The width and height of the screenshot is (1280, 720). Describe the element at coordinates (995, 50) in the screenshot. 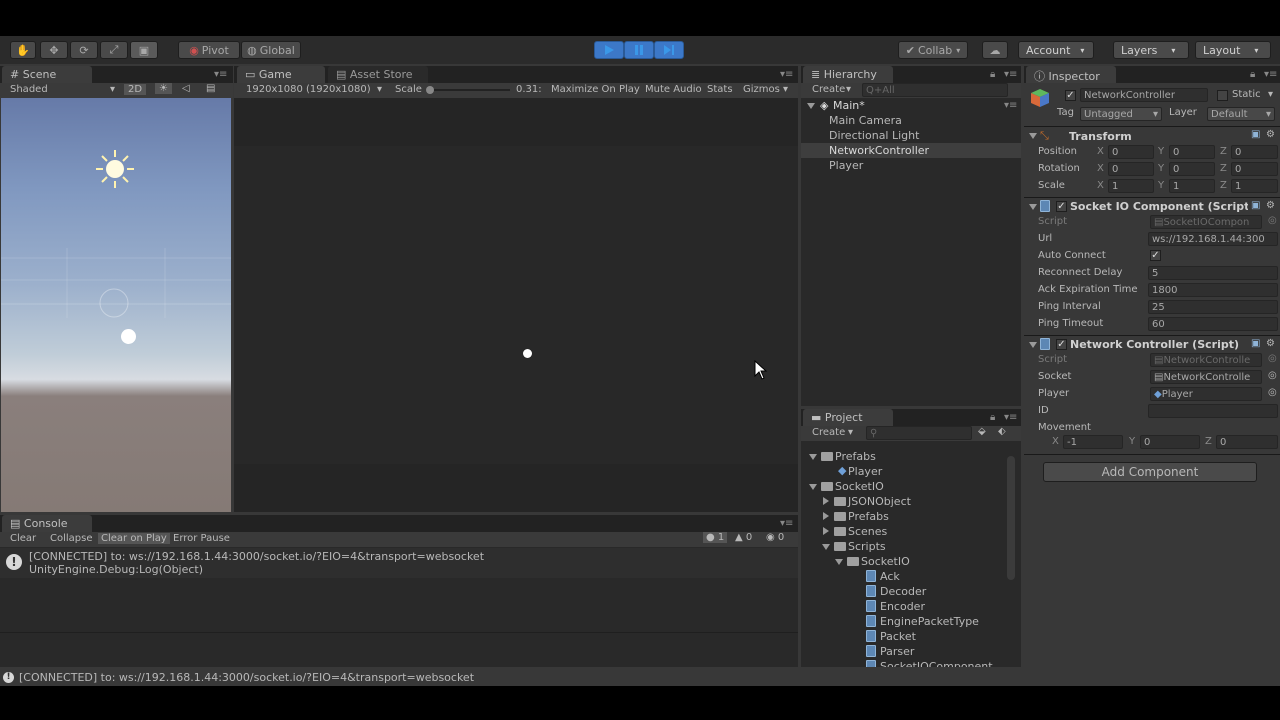

I see `cloud-button: ☁` at that location.